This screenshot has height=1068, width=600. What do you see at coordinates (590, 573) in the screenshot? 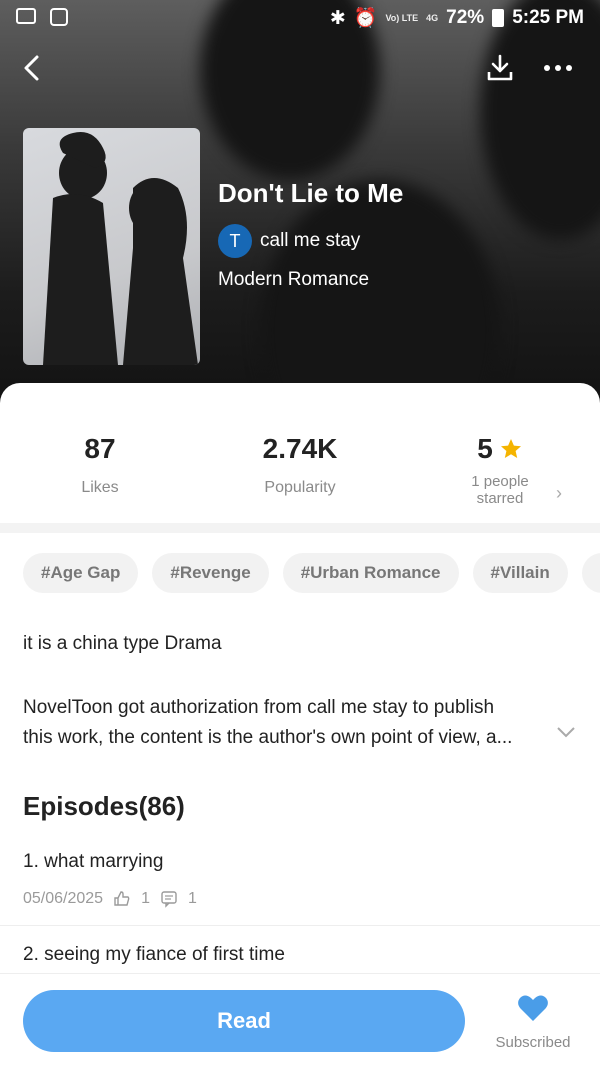
I see `tag-item` at bounding box center [590, 573].